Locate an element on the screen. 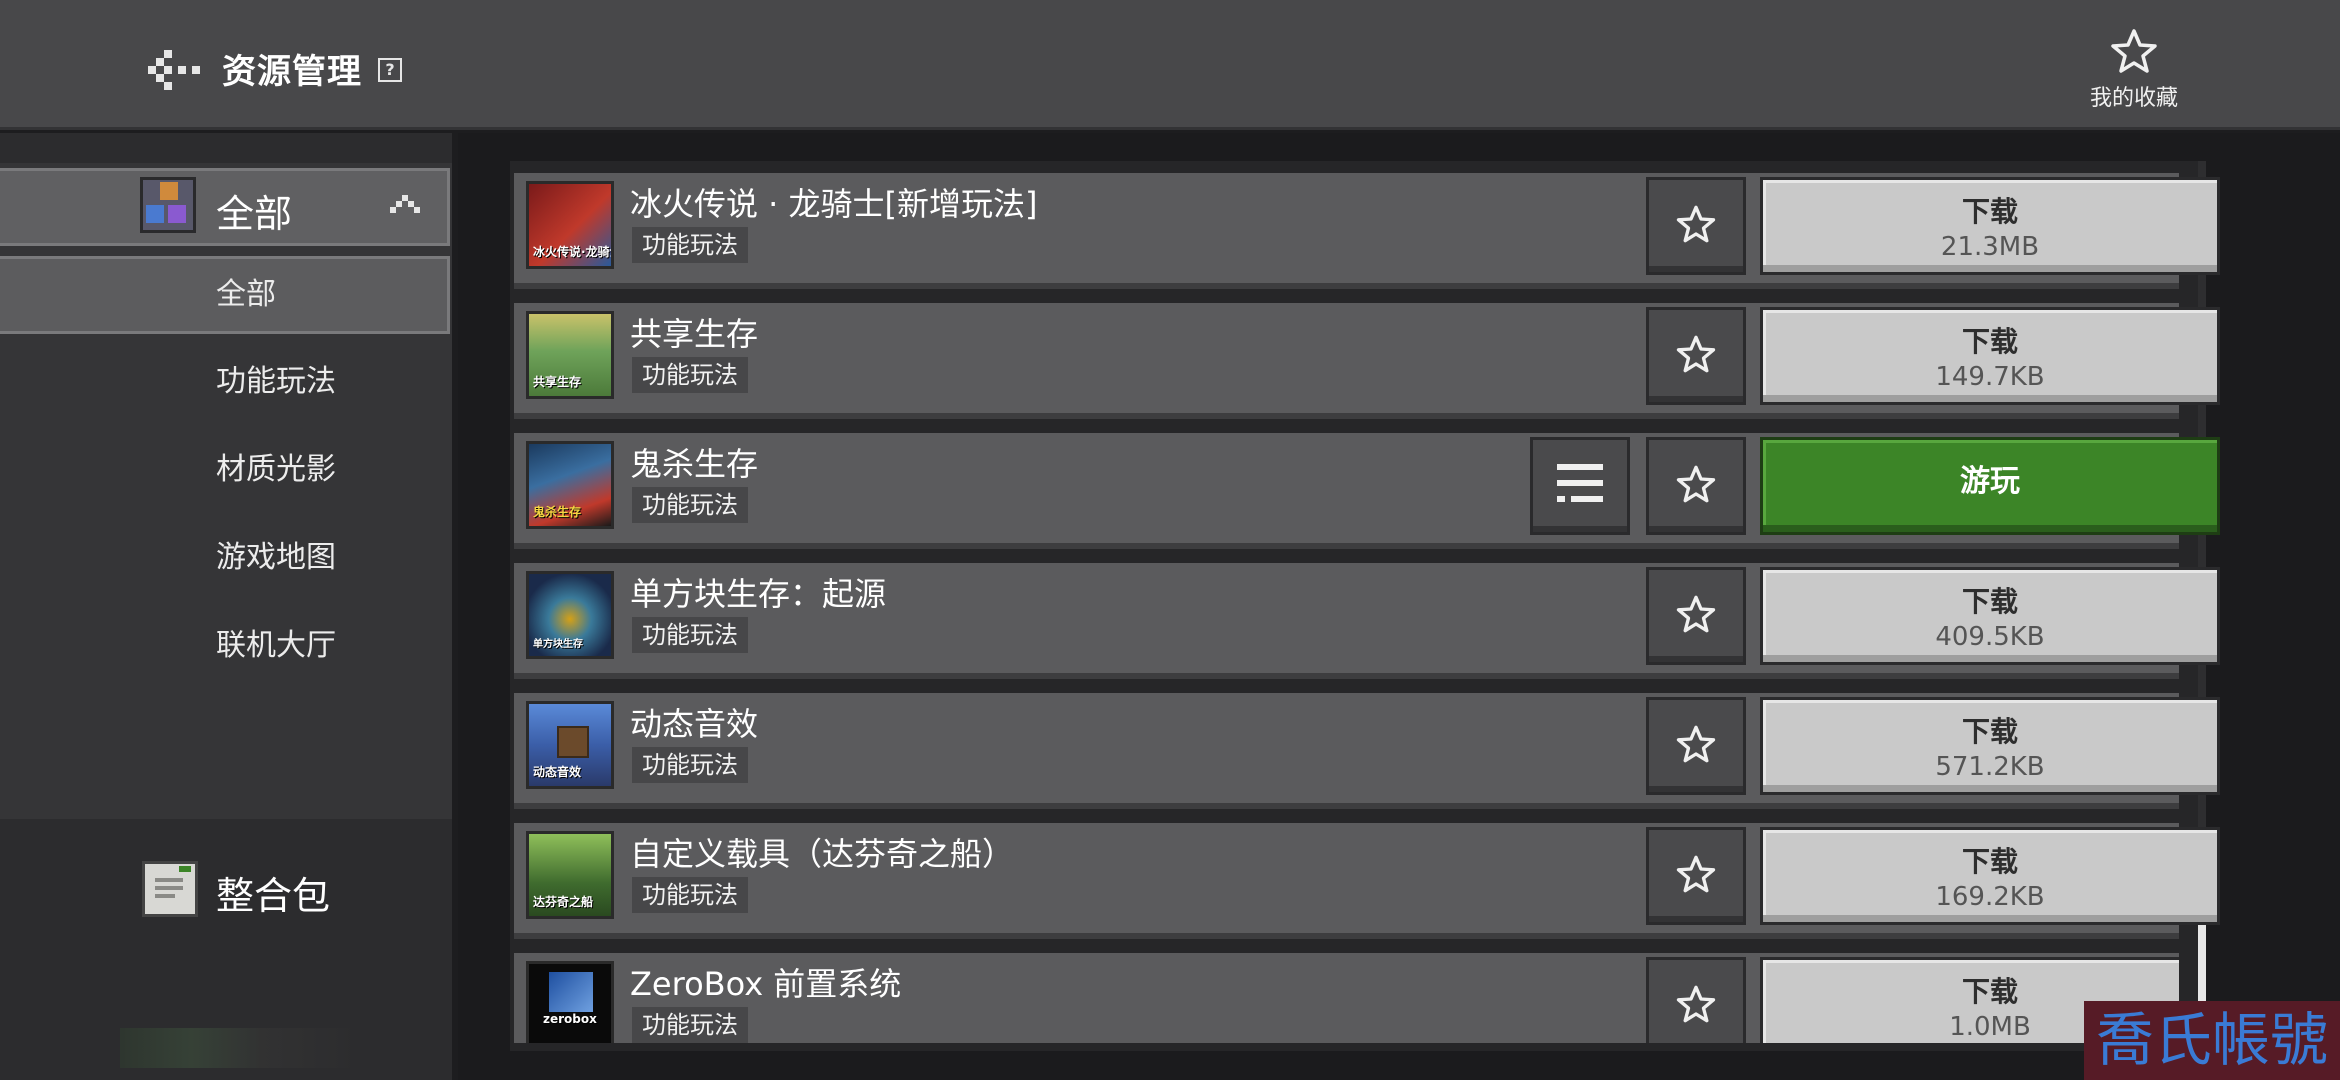  file-size: 149.7KB is located at coordinates (1990, 377).